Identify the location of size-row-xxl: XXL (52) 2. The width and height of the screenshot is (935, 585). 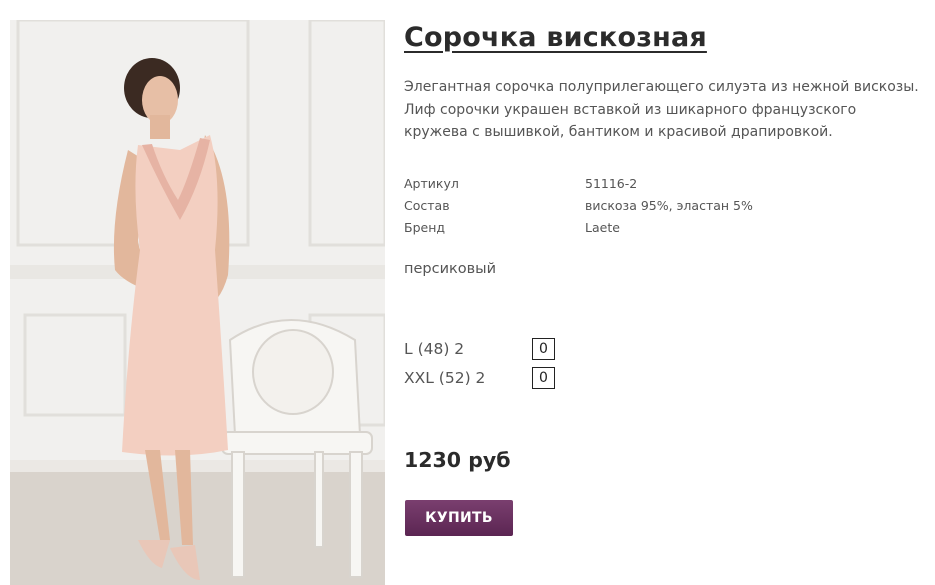
(479, 377).